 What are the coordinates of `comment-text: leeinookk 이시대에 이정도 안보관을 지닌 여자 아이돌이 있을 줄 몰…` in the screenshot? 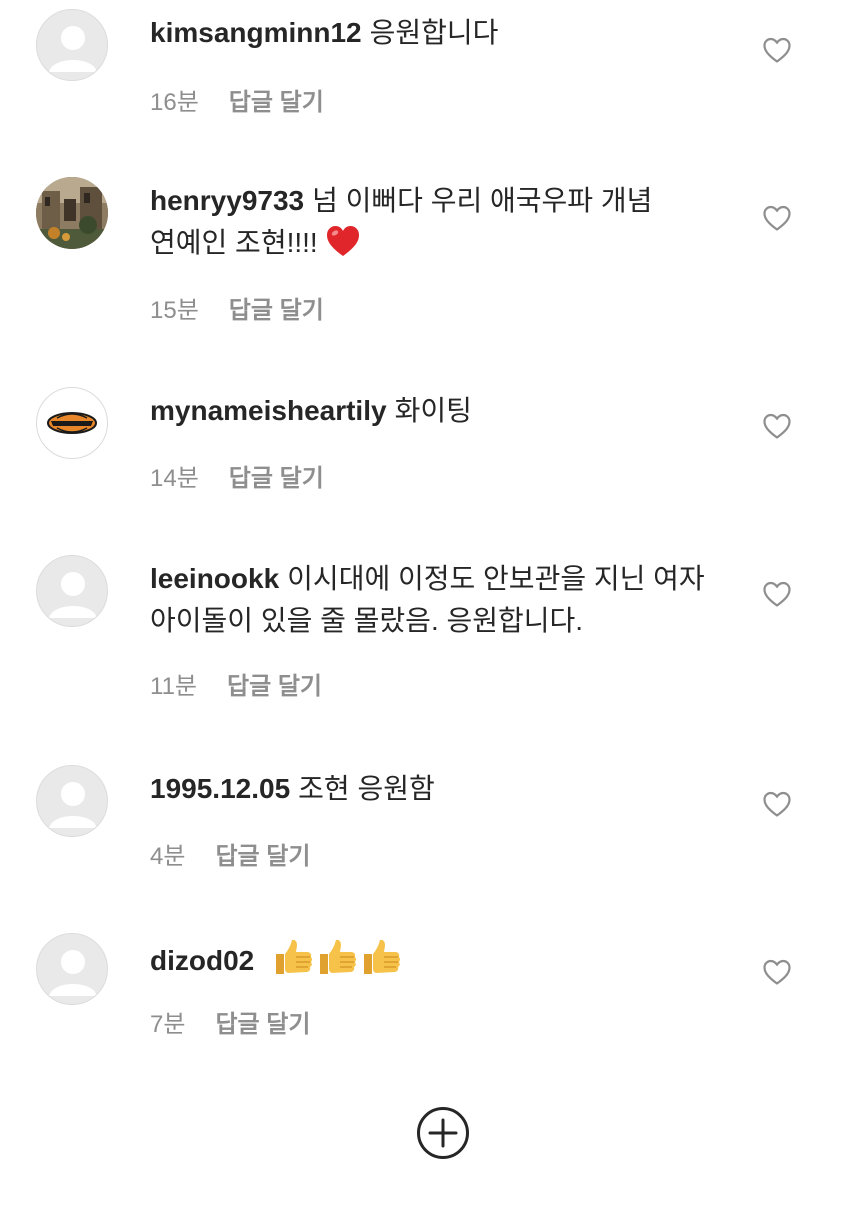 It's located at (440, 600).